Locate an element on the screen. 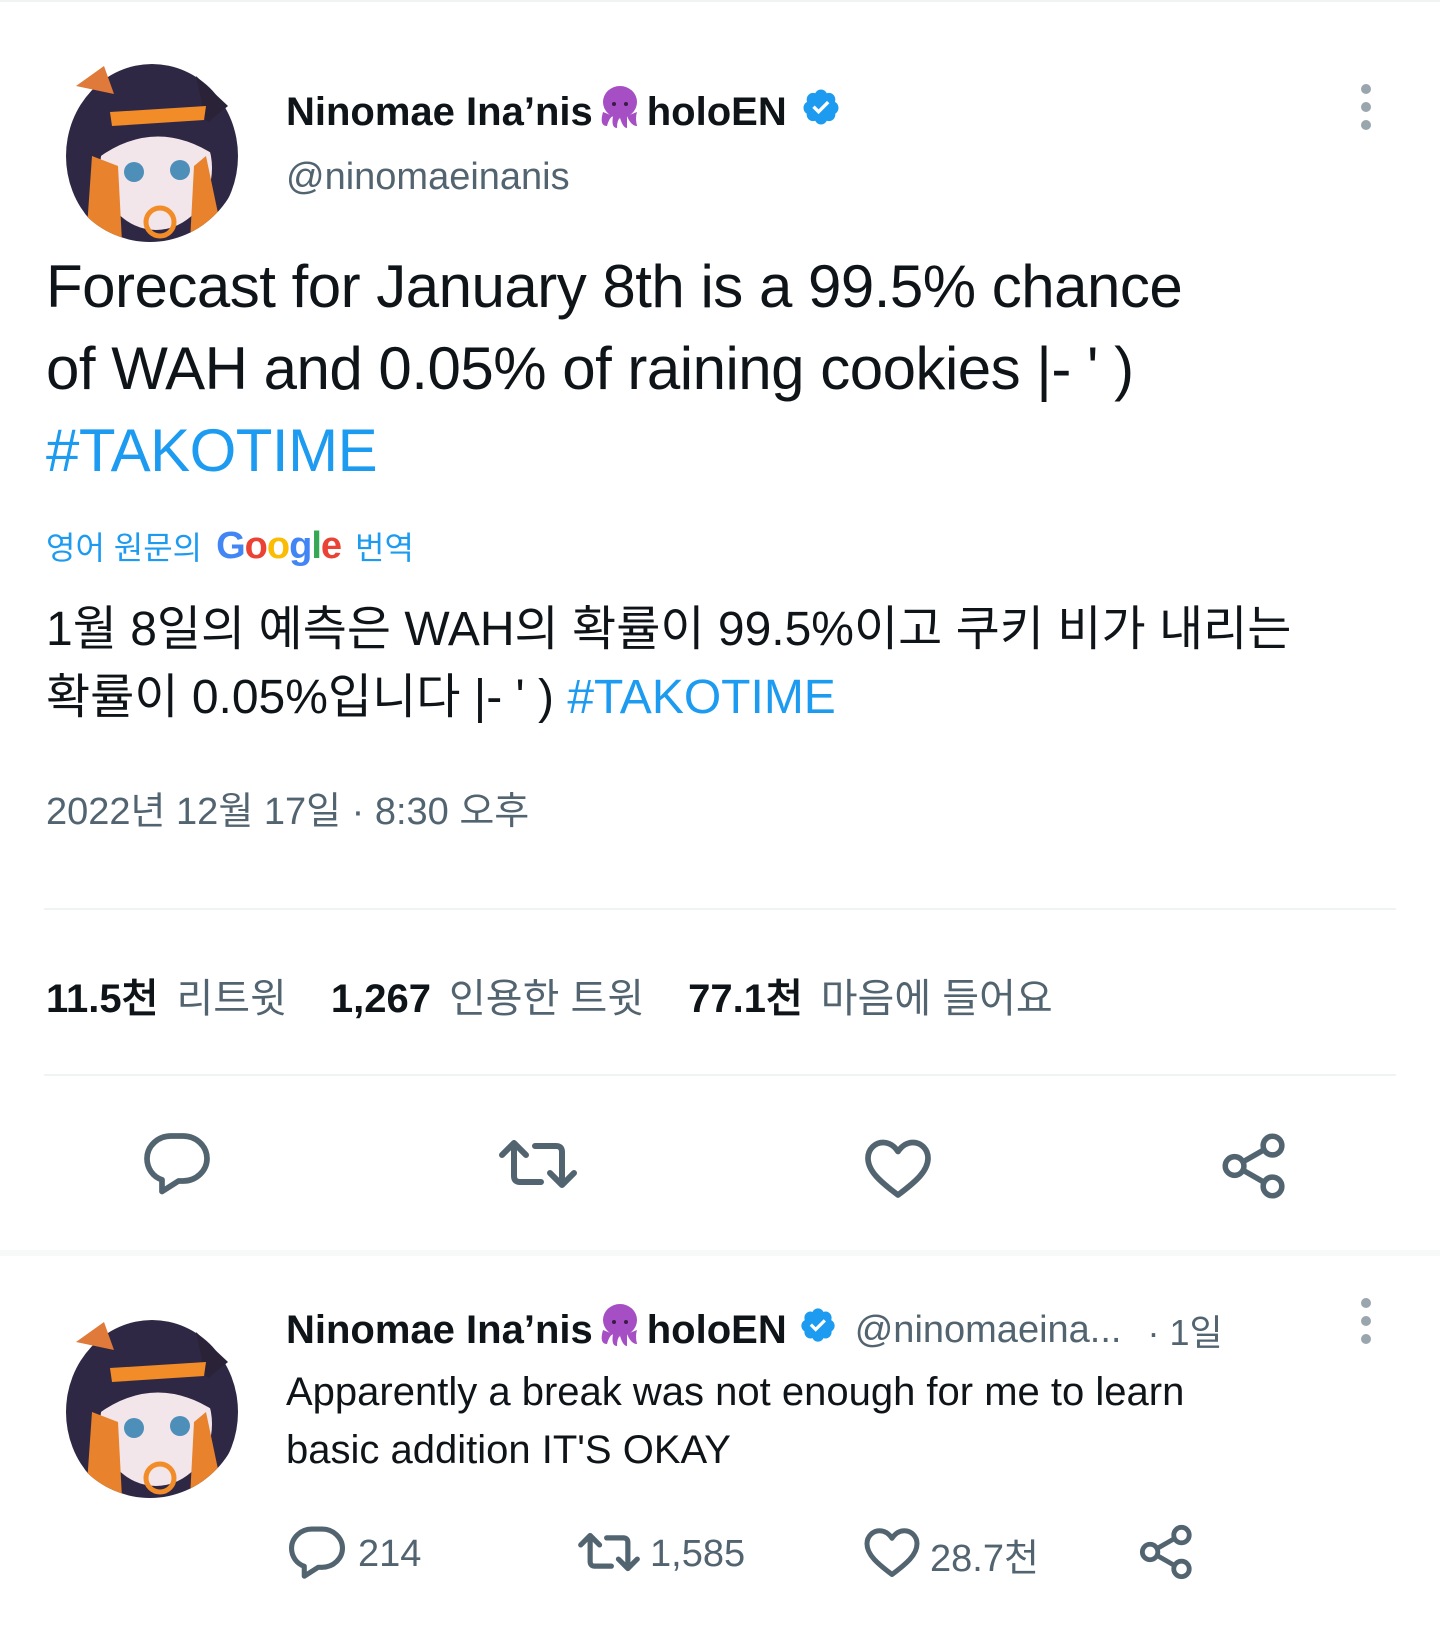 This screenshot has height=1633, width=1440. section-separator is located at coordinates (720, 1253).